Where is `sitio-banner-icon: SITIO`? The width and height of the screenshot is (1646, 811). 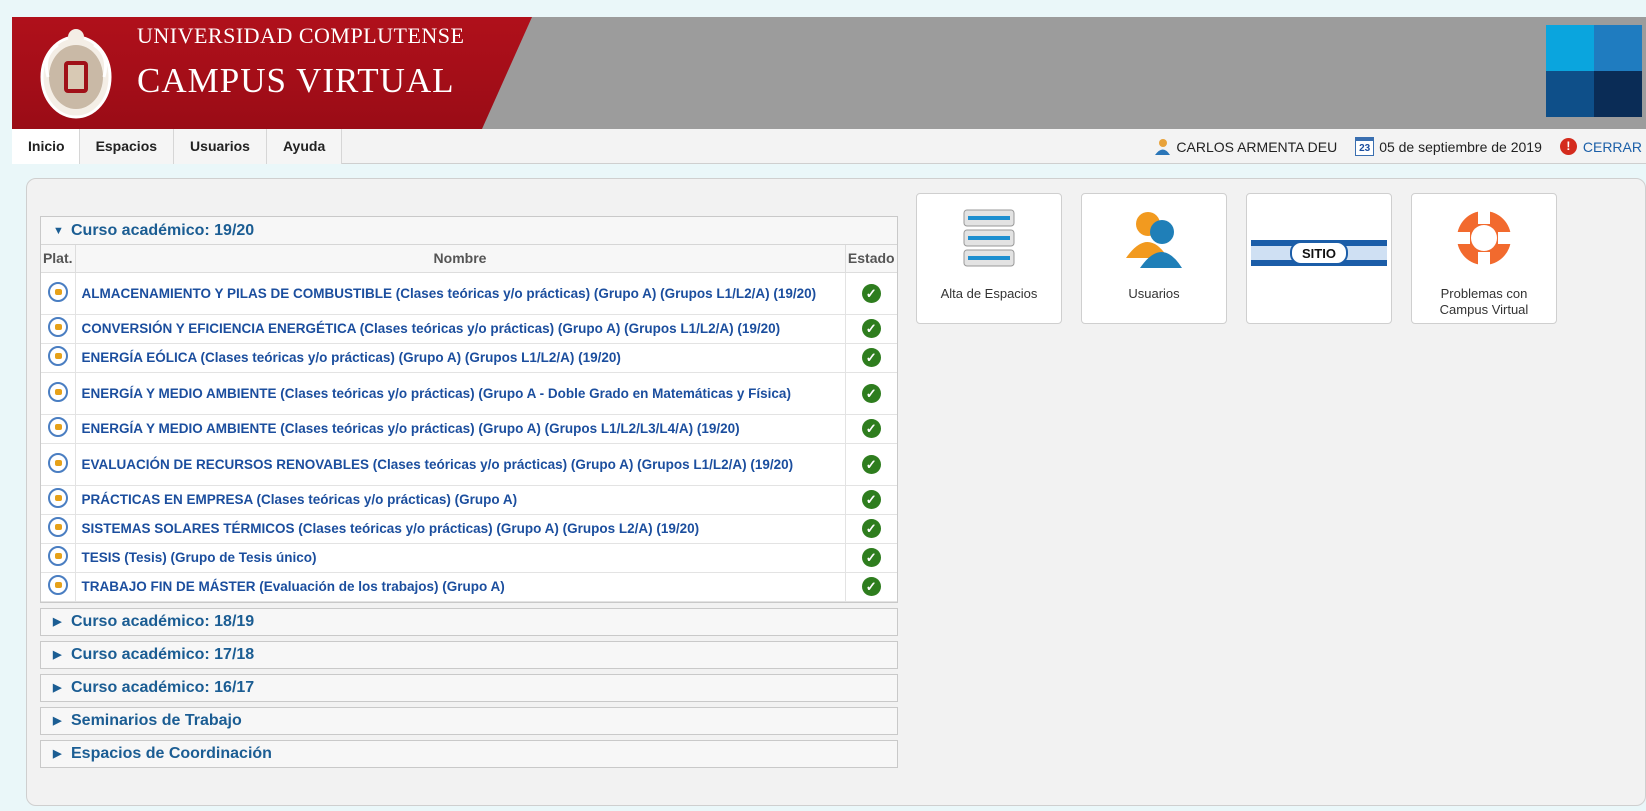
sitio-banner-icon: SITIO is located at coordinates (1319, 253).